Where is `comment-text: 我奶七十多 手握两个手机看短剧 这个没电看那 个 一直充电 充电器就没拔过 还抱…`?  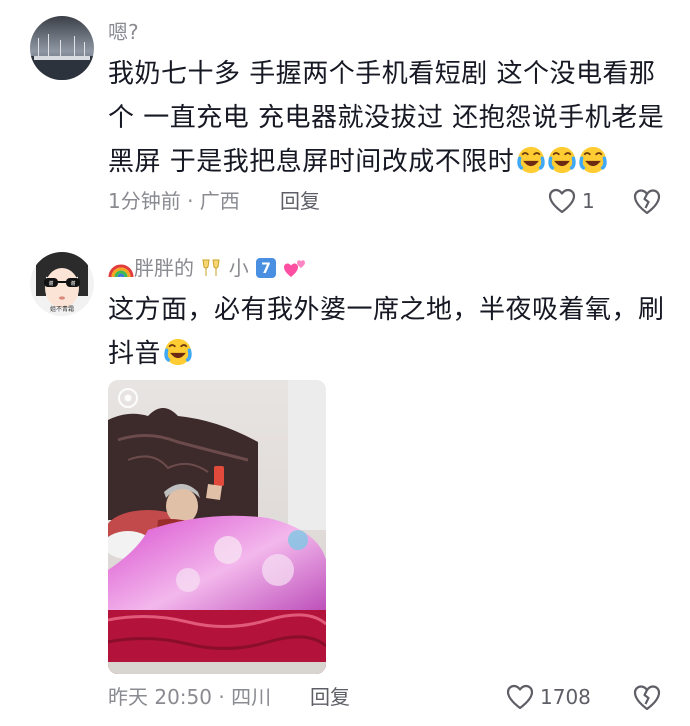 comment-text: 我奶七十多 手握两个手机看短剧 这个没电看那 个 一直充电 充电器就没拔过 还抱… is located at coordinates (388, 118).